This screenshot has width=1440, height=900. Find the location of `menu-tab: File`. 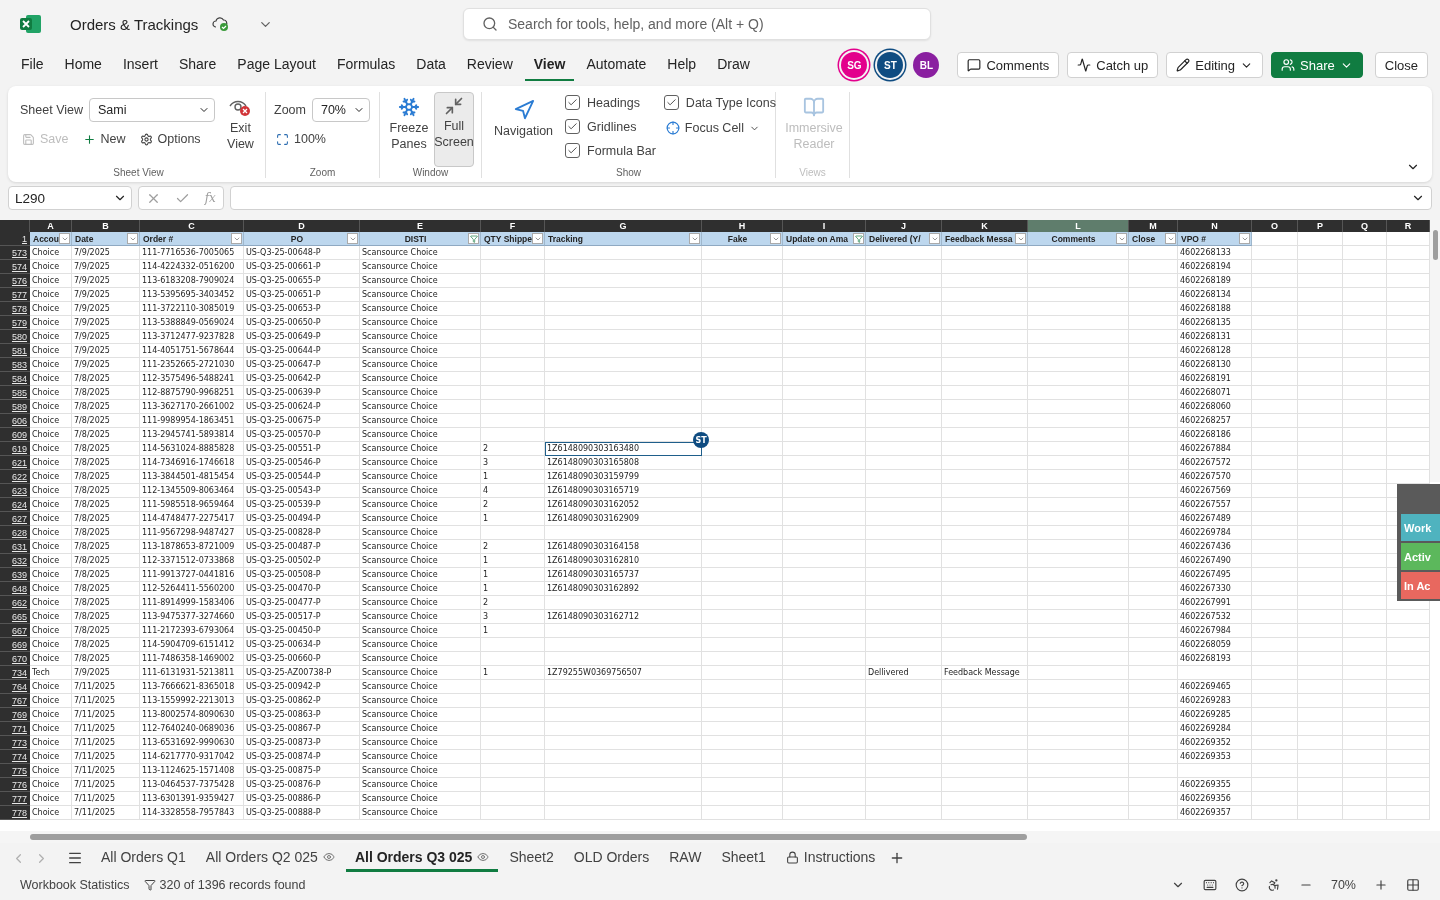

menu-tab: File is located at coordinates (32, 65).